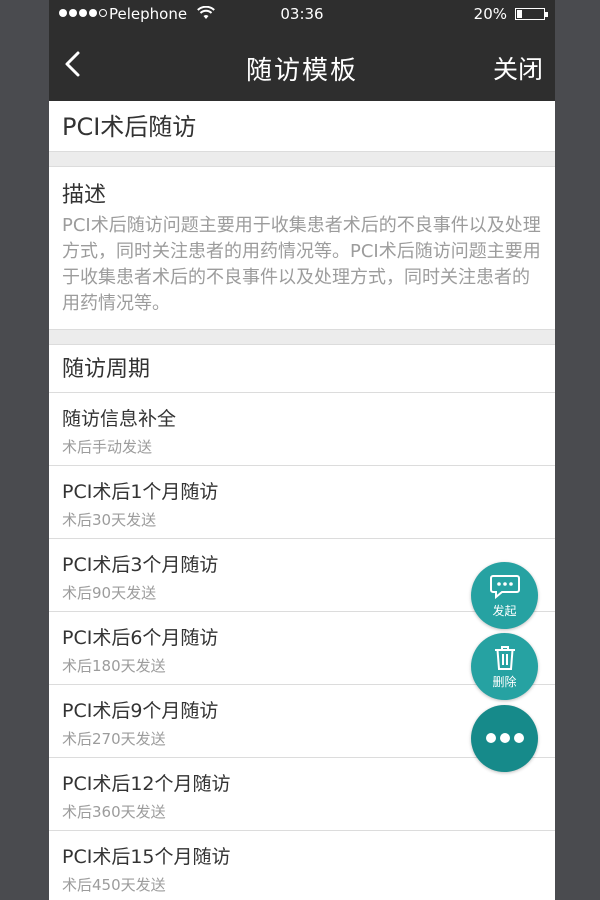 The width and height of the screenshot is (600, 900). Describe the element at coordinates (504, 611) in the screenshot. I see `launch-button-label: 发起` at that location.